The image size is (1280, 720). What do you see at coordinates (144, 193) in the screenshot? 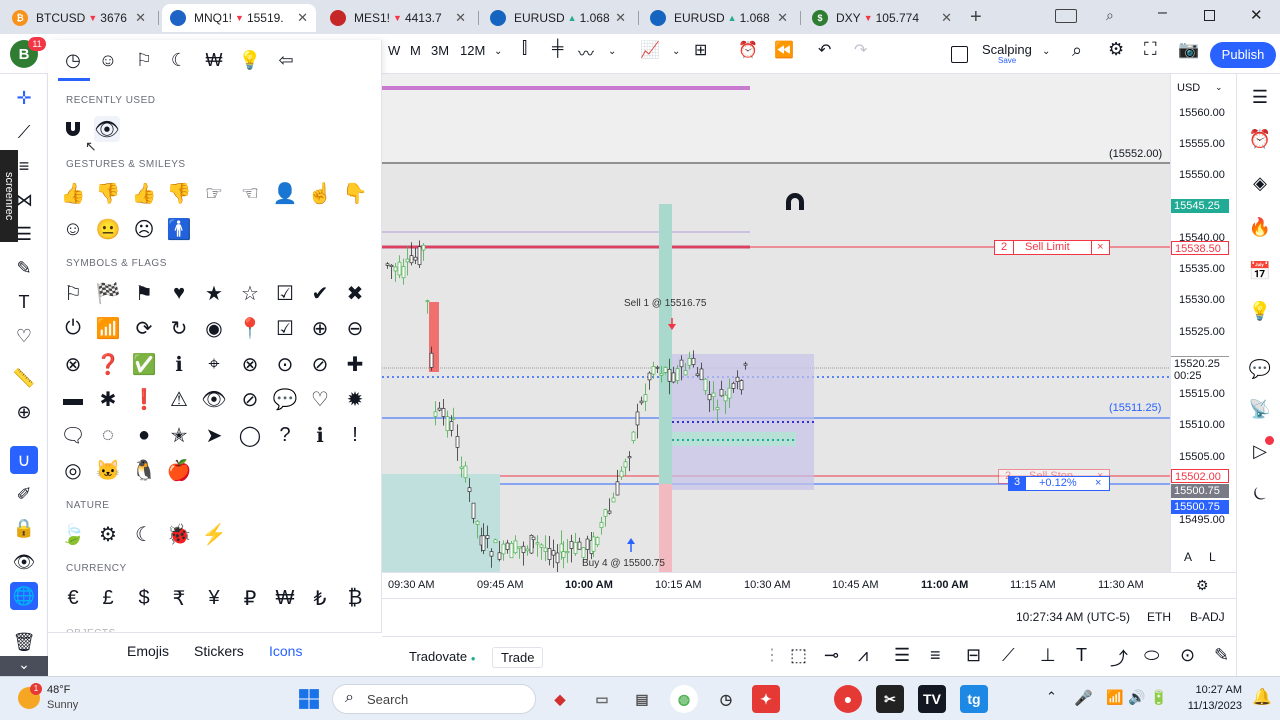
I see `thumbs-up-icon: 👍` at bounding box center [144, 193].